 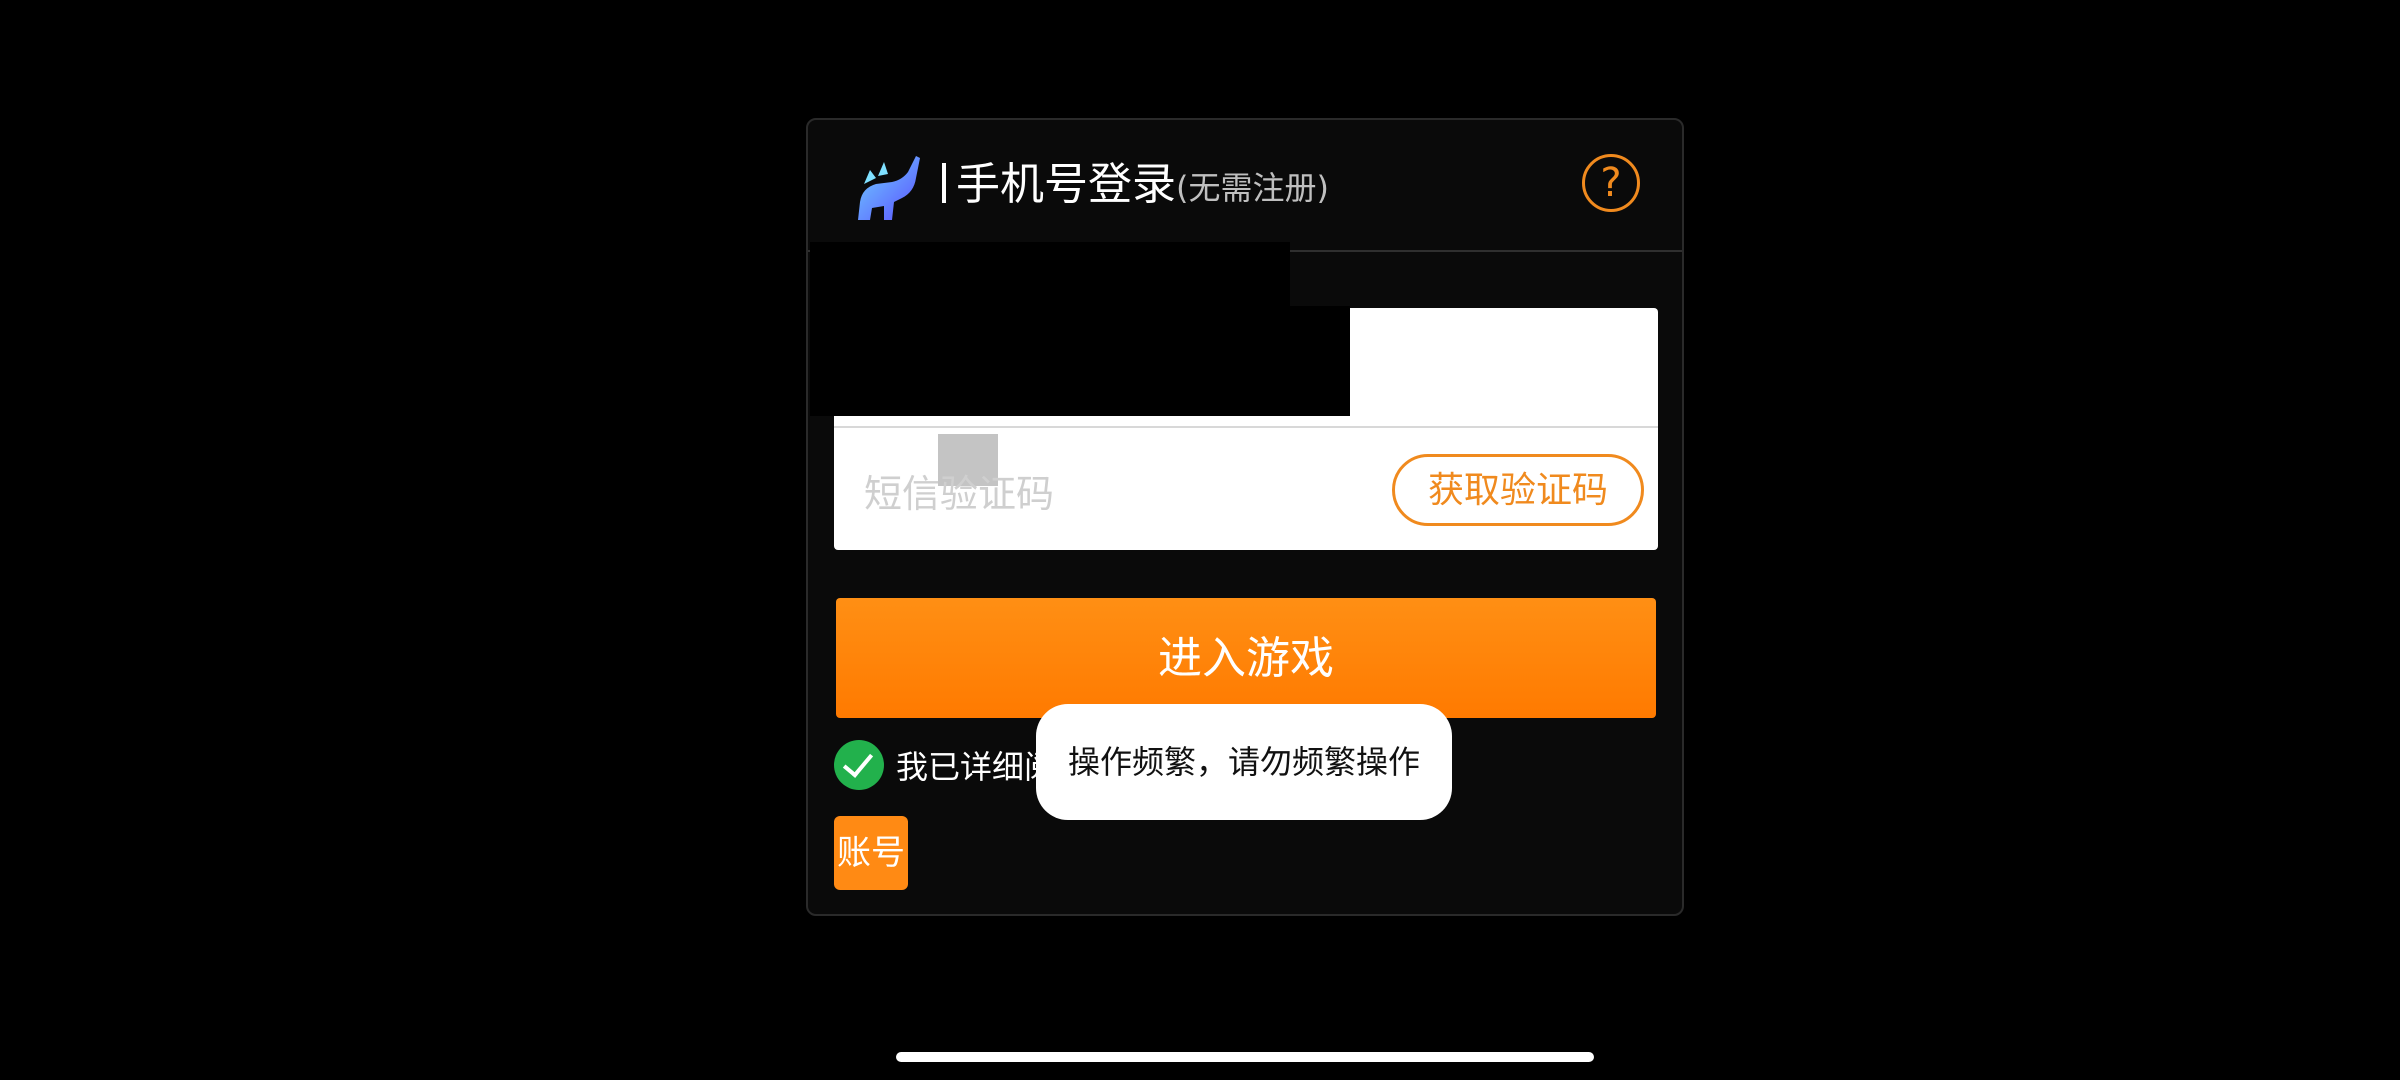 I want to click on account-login-button: 账号, so click(x=871, y=853).